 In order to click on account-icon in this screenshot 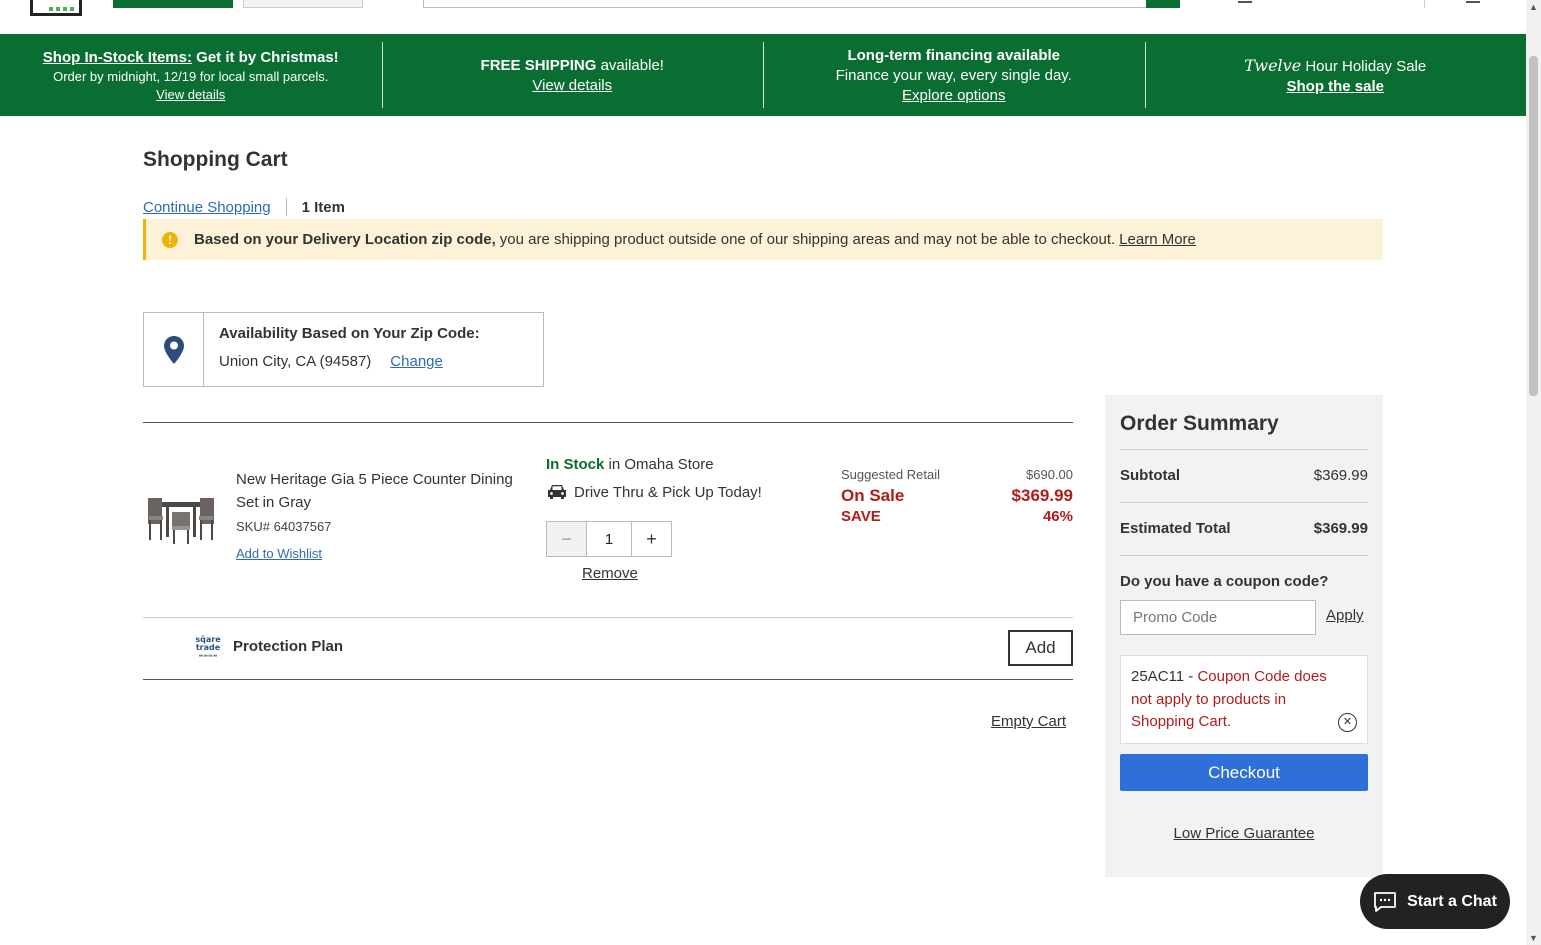, I will do `click(1245, 1)`.